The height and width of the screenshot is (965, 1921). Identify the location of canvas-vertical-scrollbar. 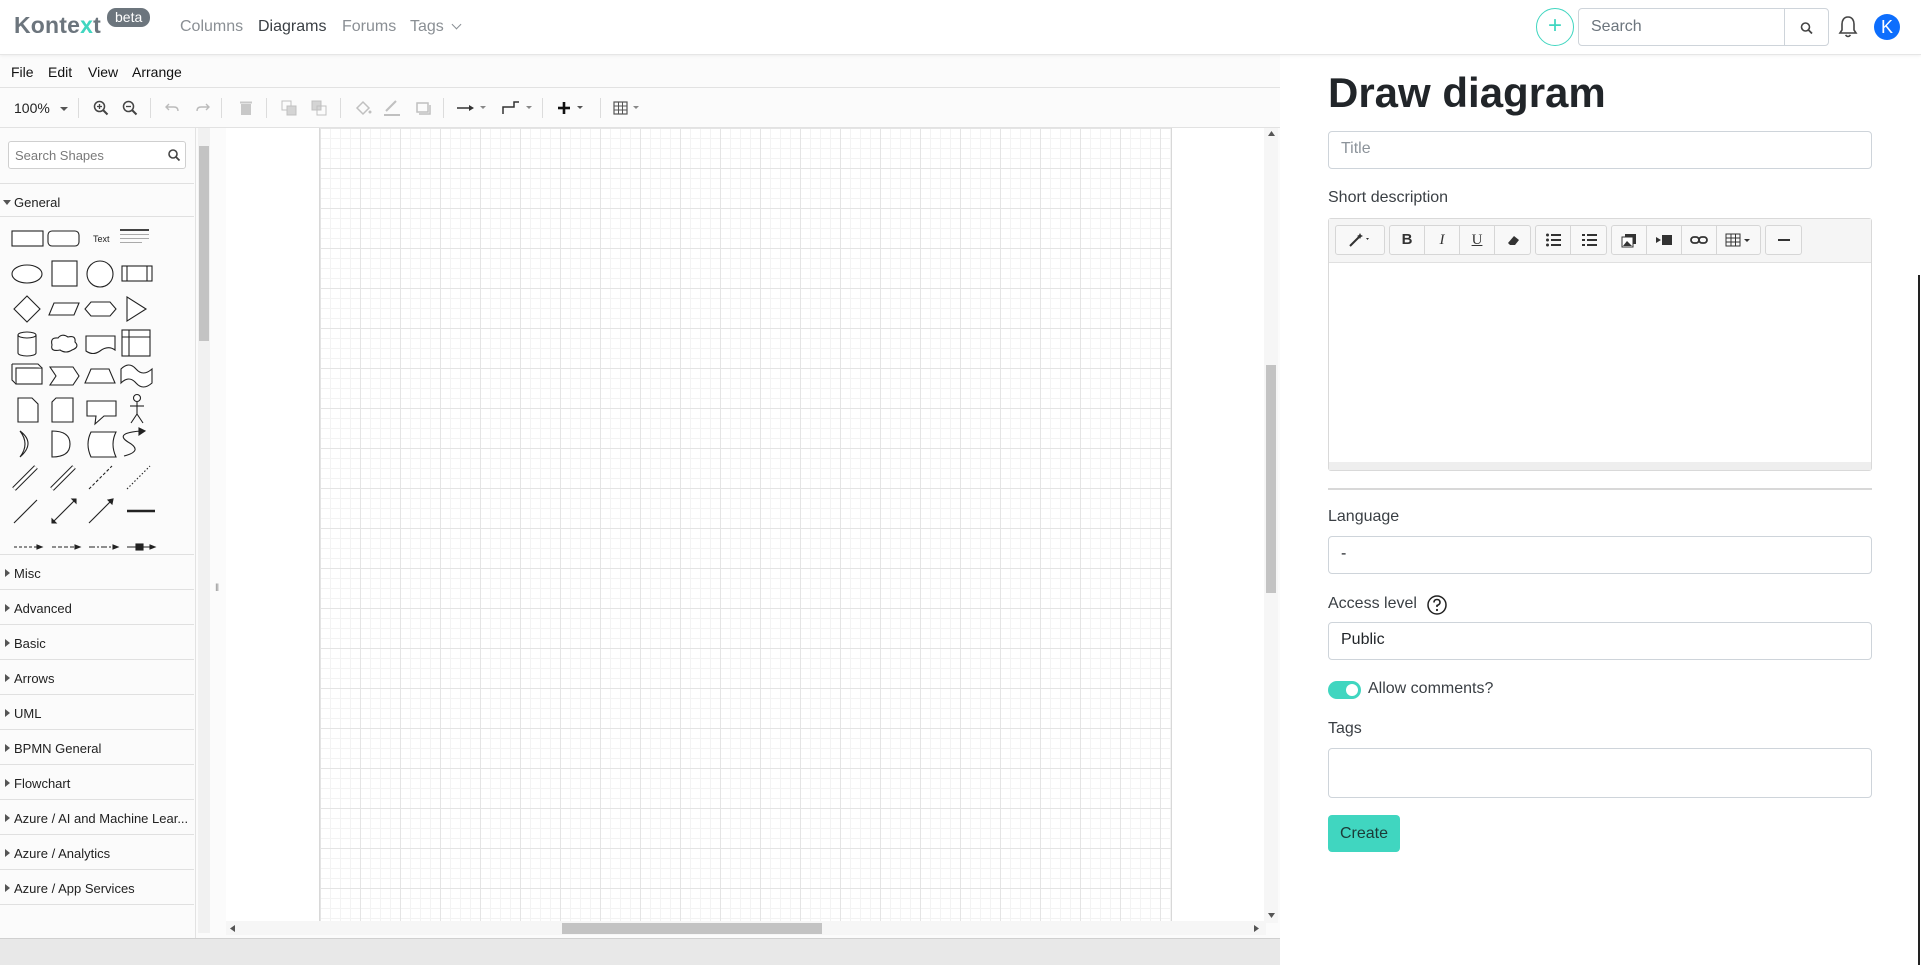
(1271, 525).